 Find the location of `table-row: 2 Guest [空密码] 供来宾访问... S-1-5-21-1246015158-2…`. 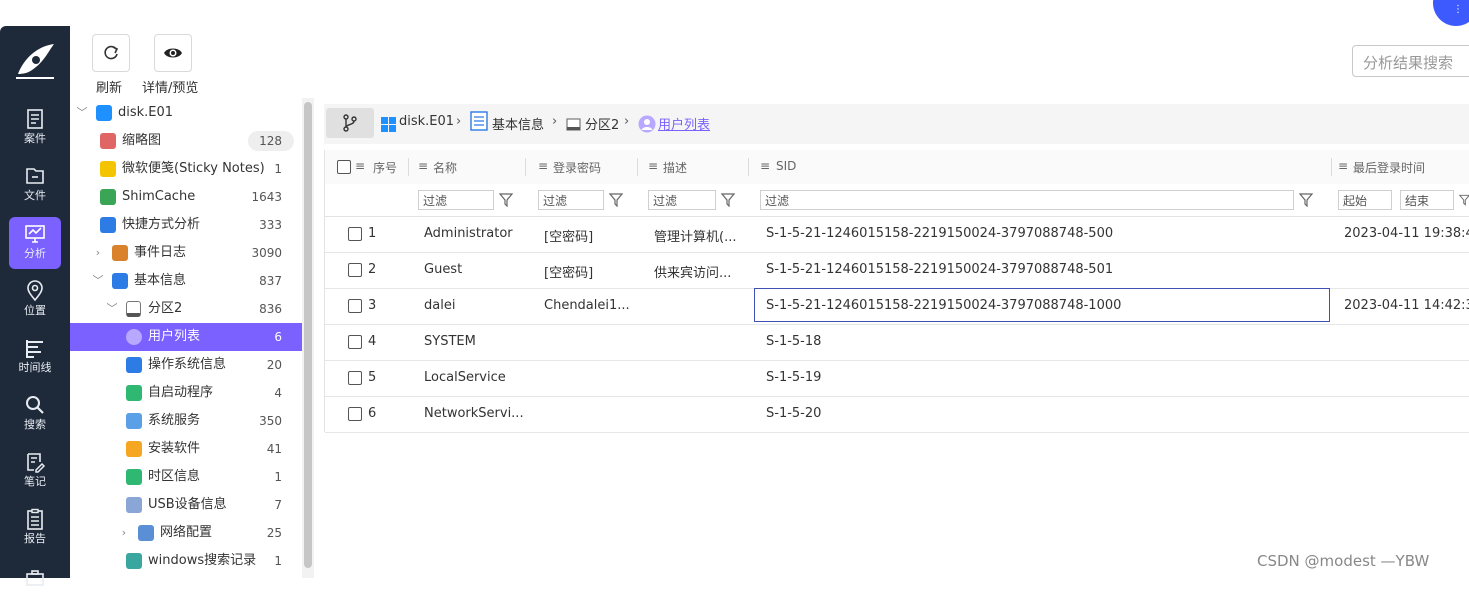

table-row: 2 Guest [空密码] 供来宾访问... S-1-5-21-1246015158-2… is located at coordinates (897, 270).